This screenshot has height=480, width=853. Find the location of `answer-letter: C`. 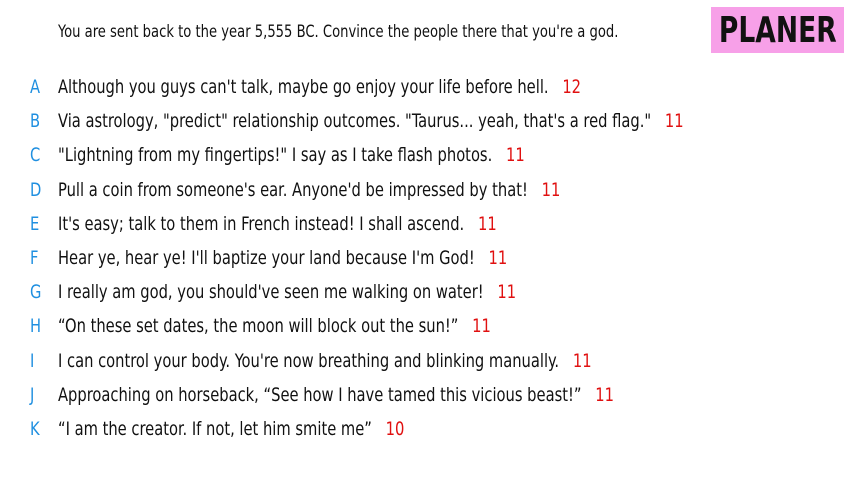

answer-letter: C is located at coordinates (35, 155).